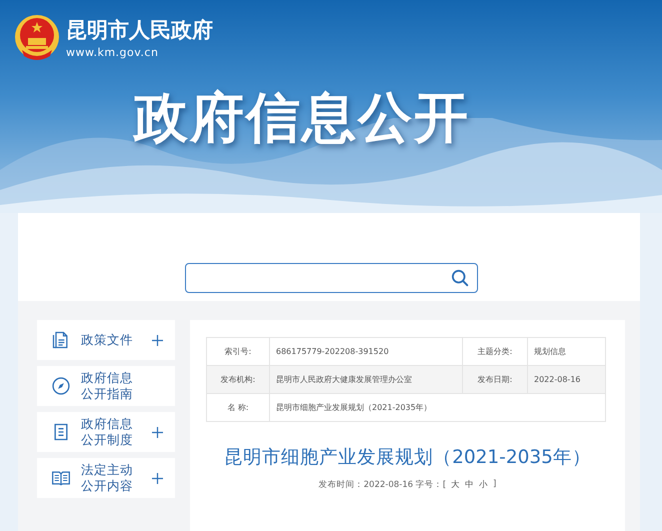  What do you see at coordinates (495, 380) in the screenshot?
I see `table-label: 发布日期:` at bounding box center [495, 380].